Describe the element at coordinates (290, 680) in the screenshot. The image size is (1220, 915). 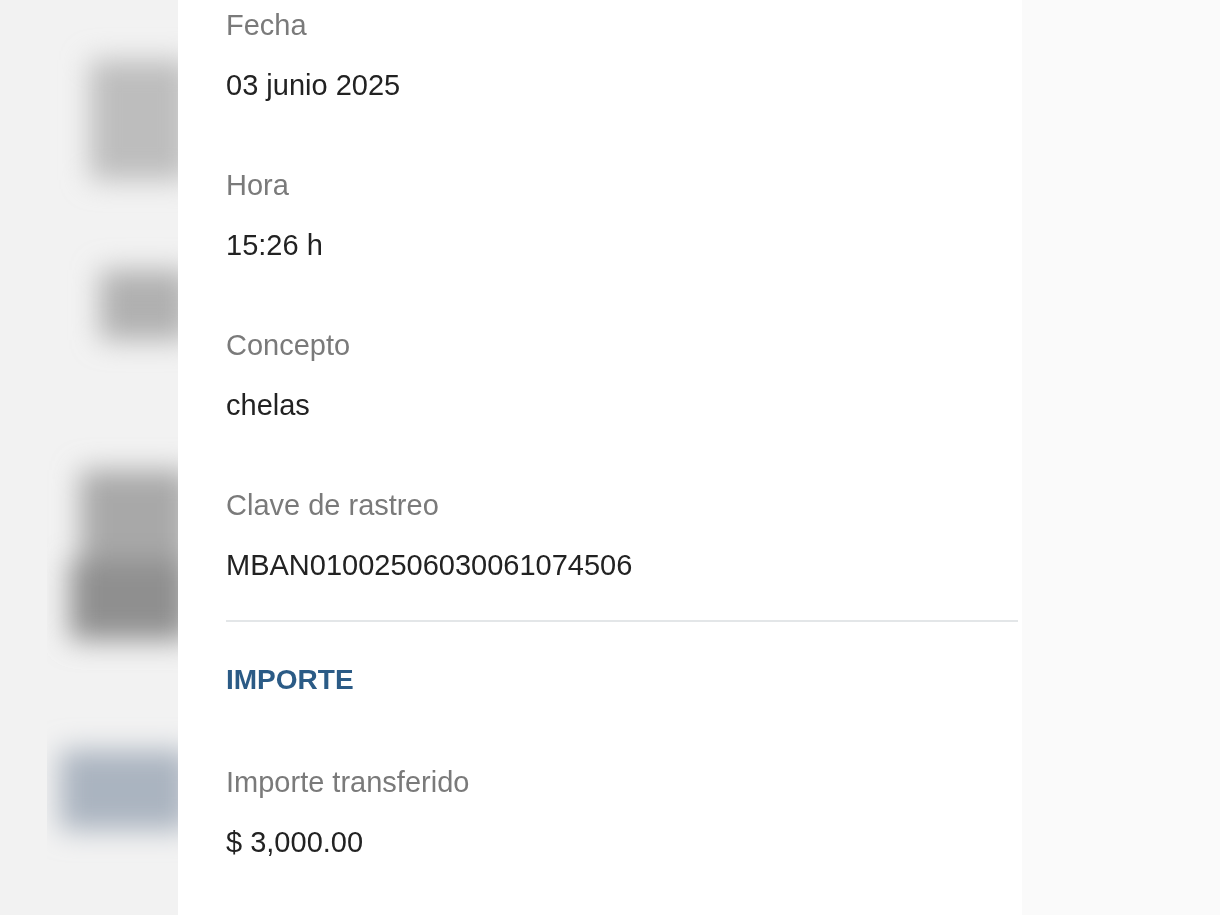
I see `section-heading: IMPORTE` at that location.